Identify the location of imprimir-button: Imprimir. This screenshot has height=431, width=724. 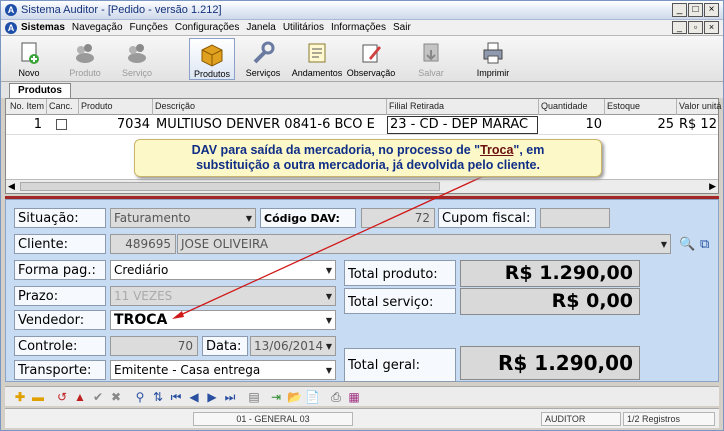
(493, 59).